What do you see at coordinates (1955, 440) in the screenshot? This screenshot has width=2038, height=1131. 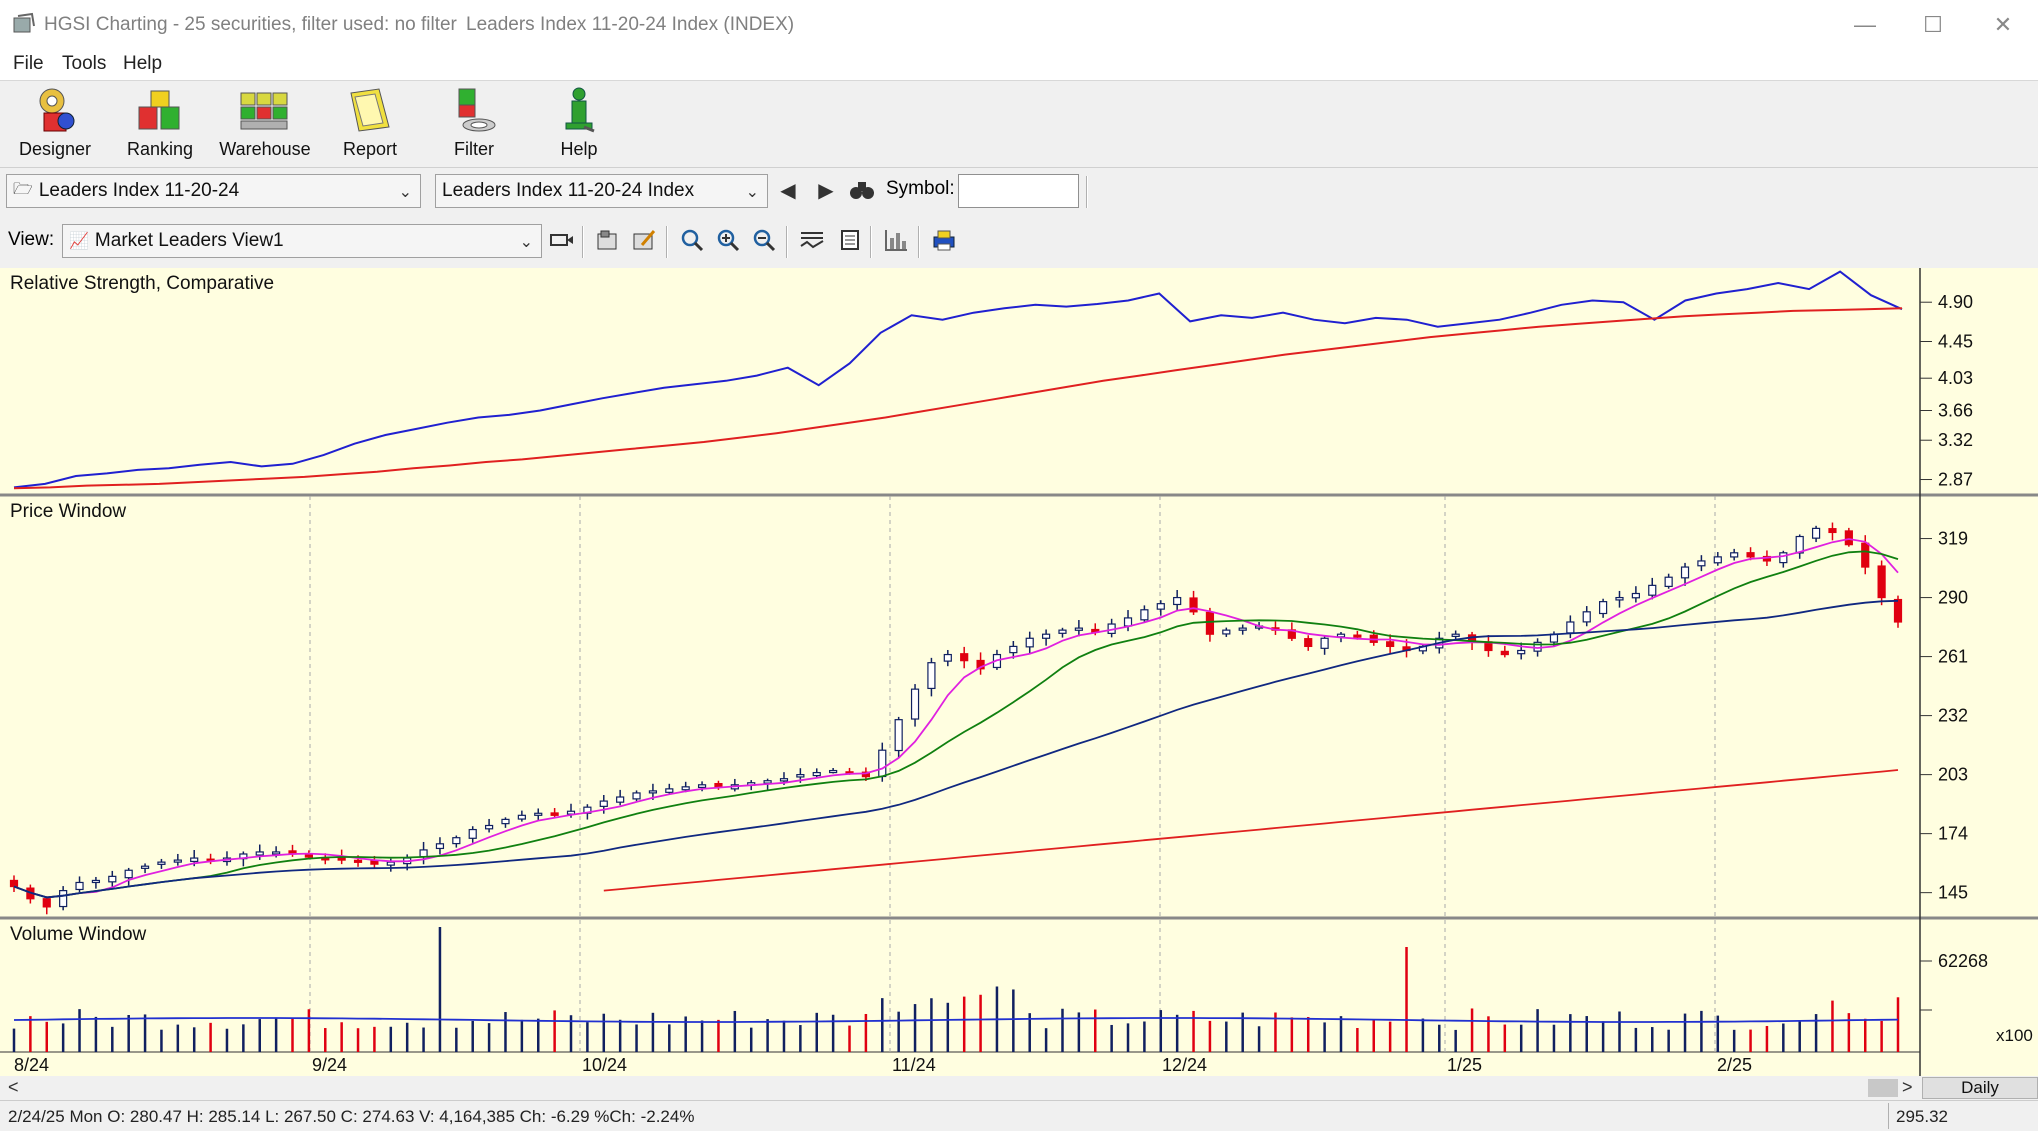 I see `y-tick-label: 3.32` at bounding box center [1955, 440].